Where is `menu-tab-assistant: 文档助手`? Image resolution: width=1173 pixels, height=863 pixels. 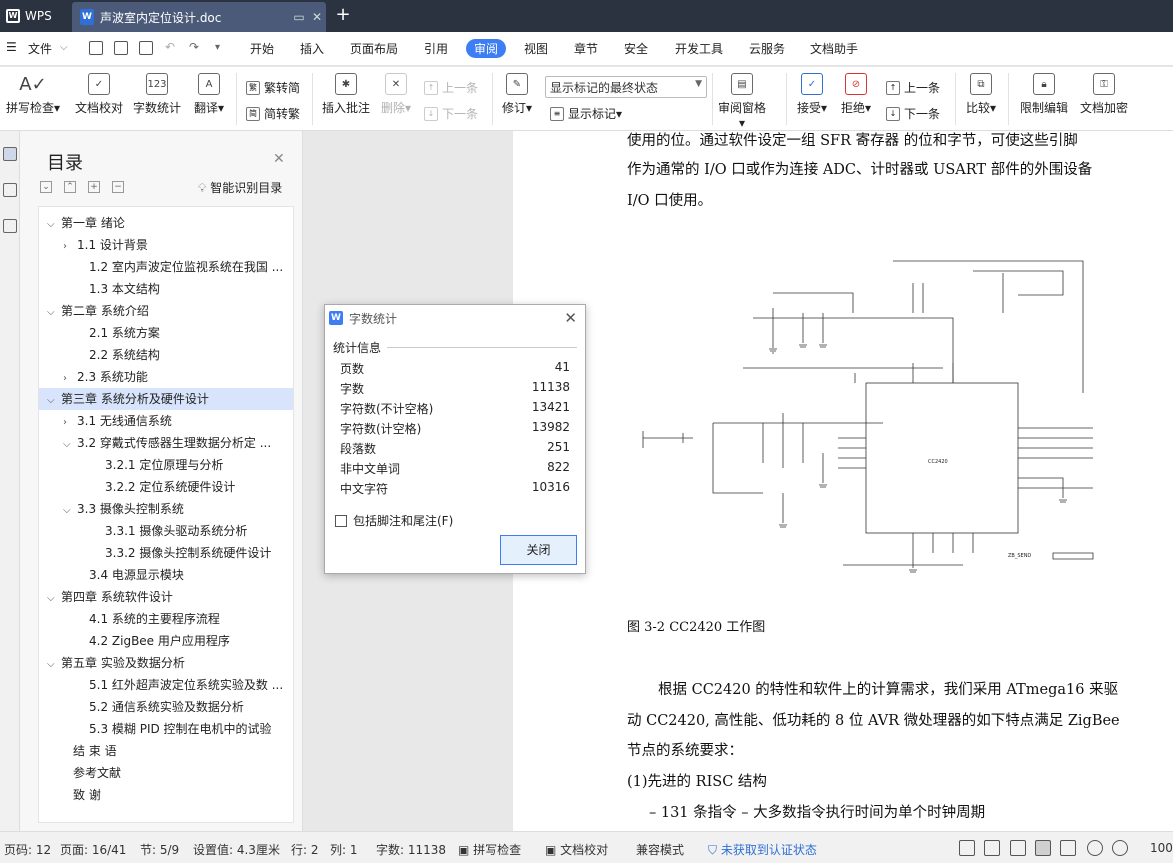
menu-tab-assistant: 文档助手 is located at coordinates (834, 48).